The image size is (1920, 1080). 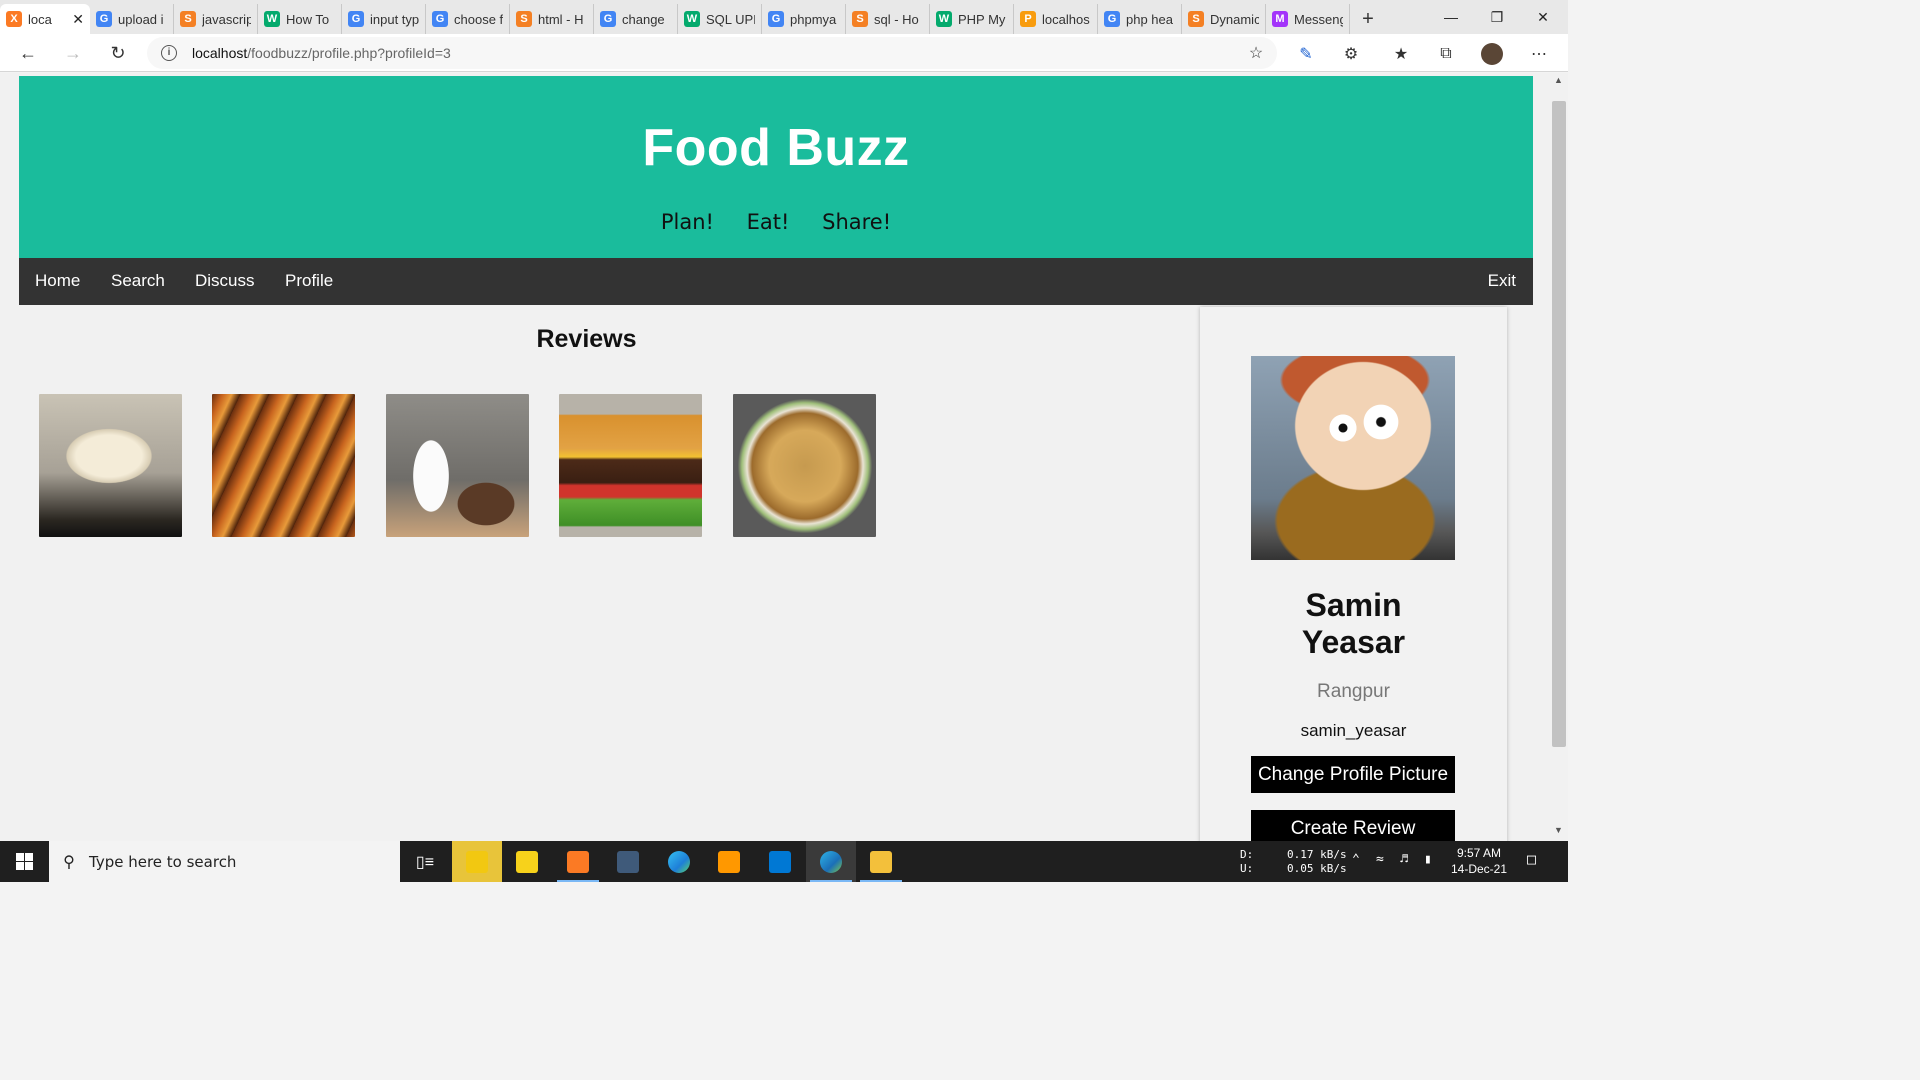 I want to click on clock-time: 9:57 AM, so click(x=1479, y=853).